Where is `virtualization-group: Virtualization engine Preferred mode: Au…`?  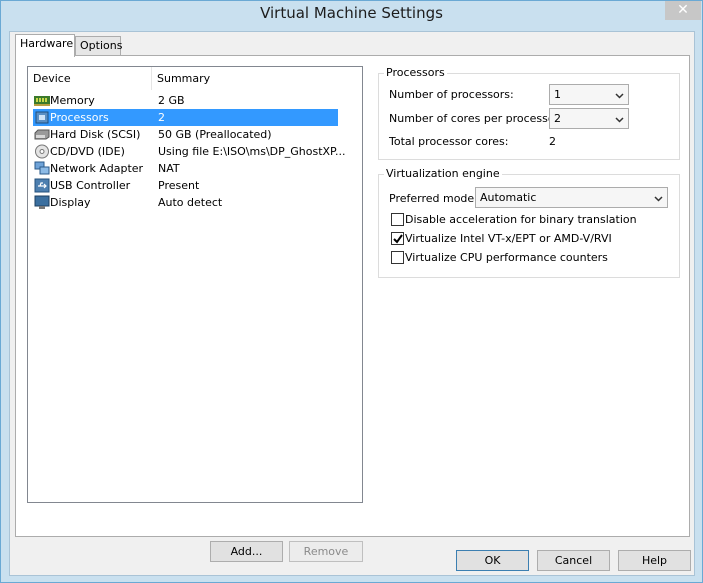 virtualization-group: Virtualization engine Preferred mode: Au… is located at coordinates (529, 222).